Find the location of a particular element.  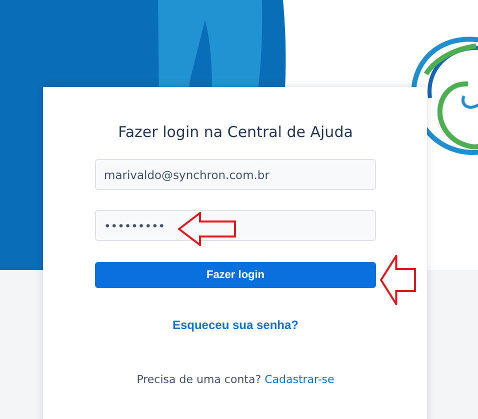

forgot-password-link: Esqueceu sua senha? is located at coordinates (235, 325).